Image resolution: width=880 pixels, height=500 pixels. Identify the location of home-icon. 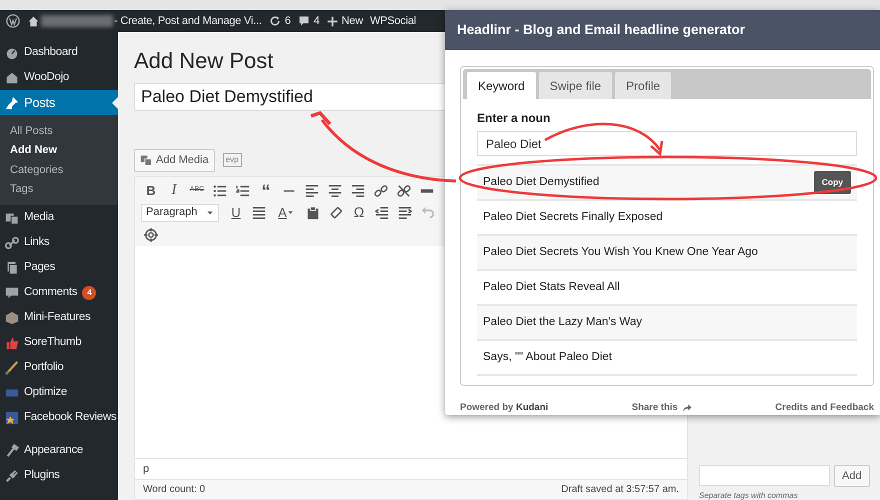
(33, 21).